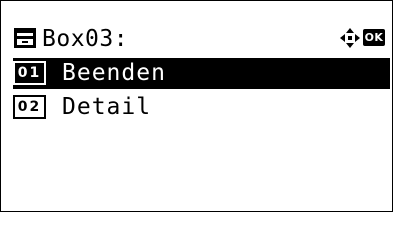  Describe the element at coordinates (25, 38) in the screenshot. I see `document-box-icon` at that location.